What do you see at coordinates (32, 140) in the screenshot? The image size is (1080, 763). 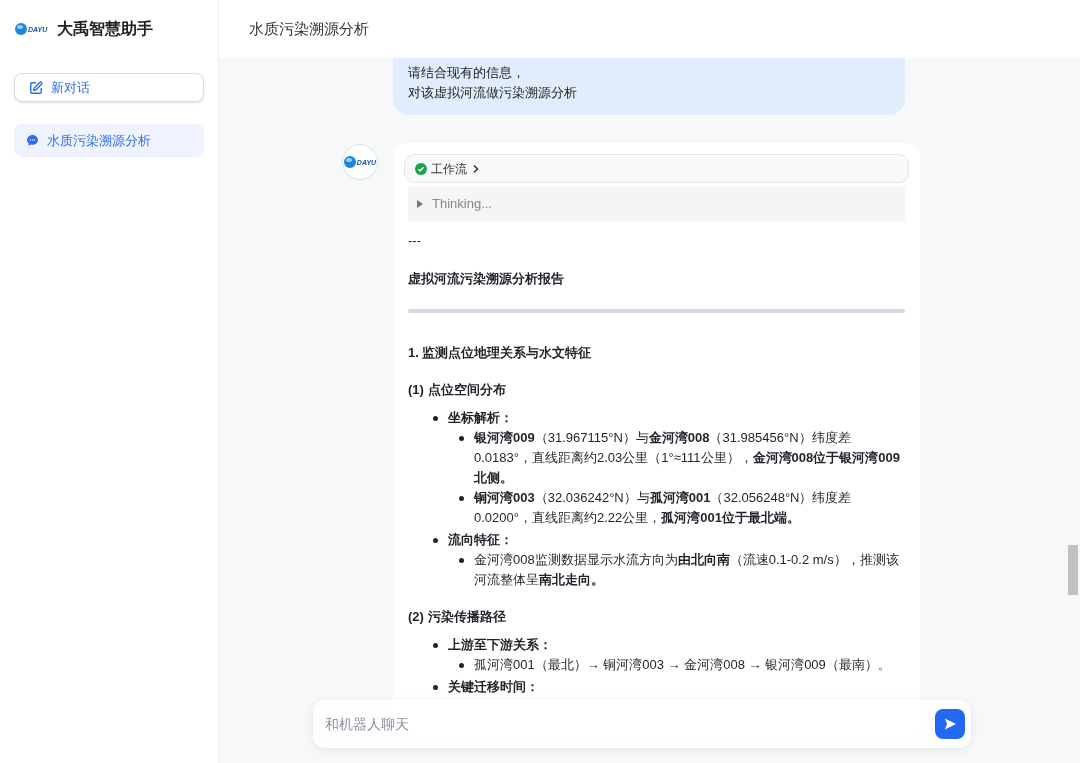 I see `chat-bubble-icon` at bounding box center [32, 140].